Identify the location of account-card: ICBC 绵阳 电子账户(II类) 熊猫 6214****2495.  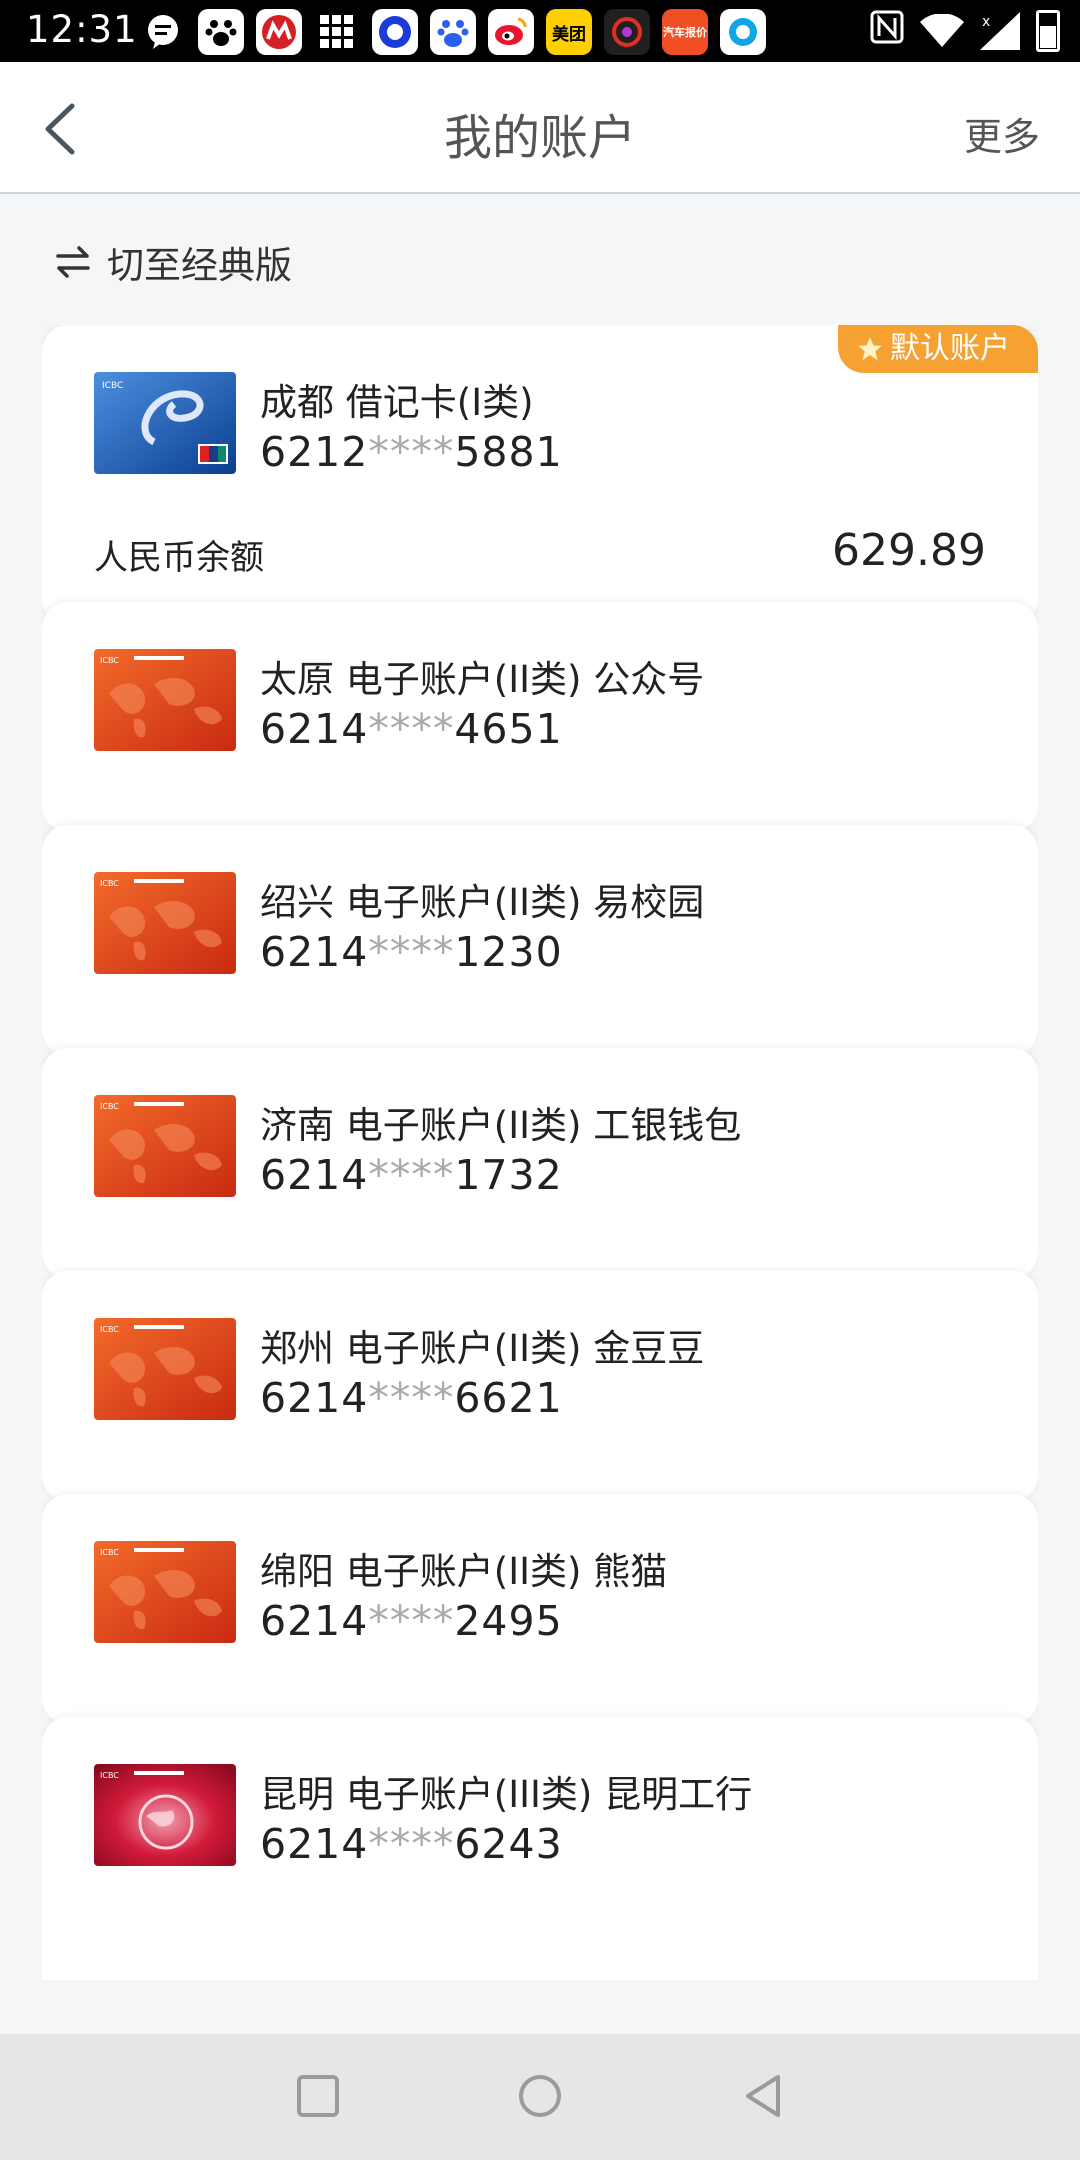
(540, 1609).